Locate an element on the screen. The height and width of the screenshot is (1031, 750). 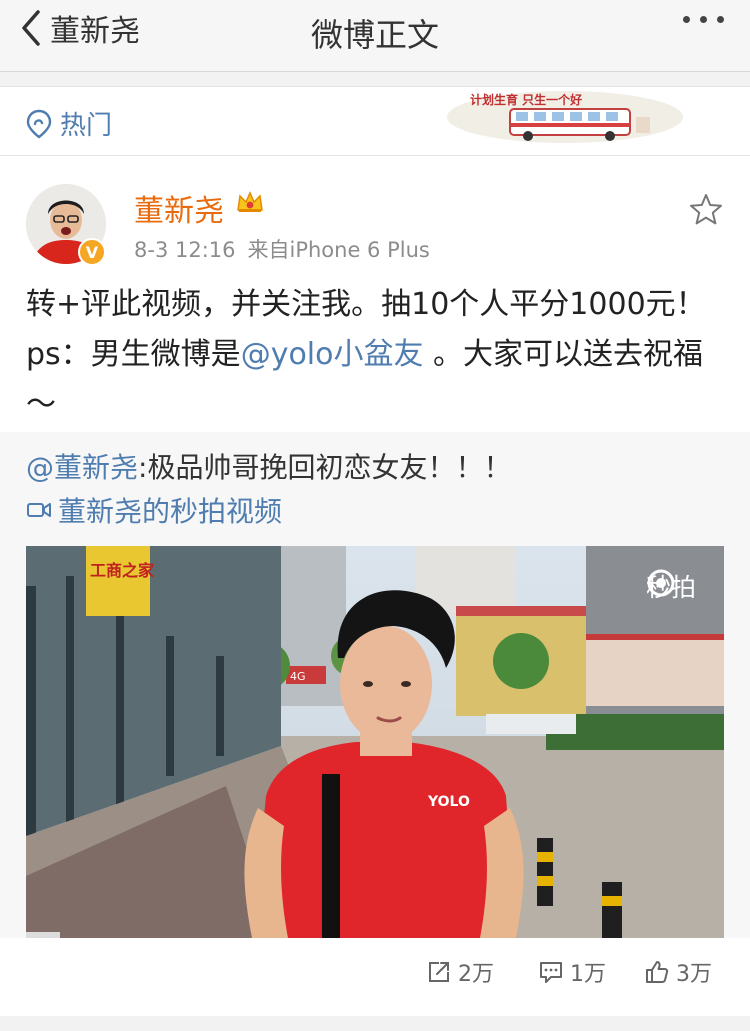
video-link: 董新尧的秒拍视频 is located at coordinates (154, 510).